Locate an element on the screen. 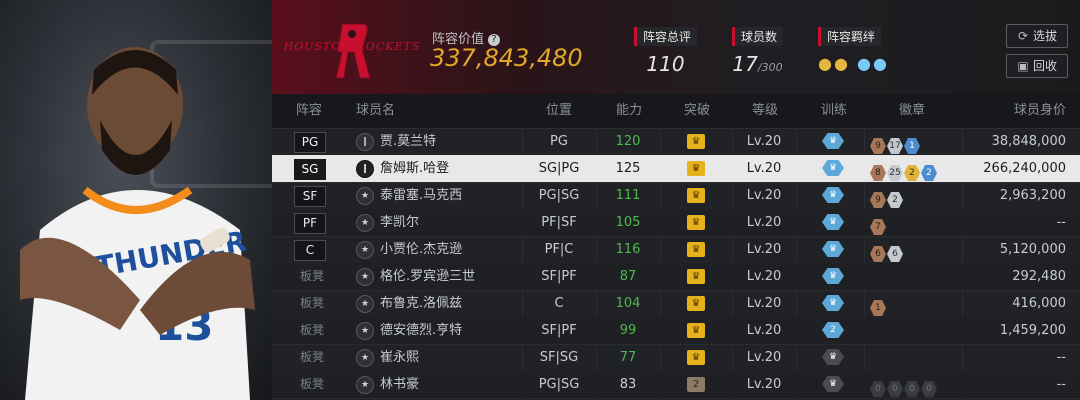  player-name: 林书豪 is located at coordinates (399, 384).